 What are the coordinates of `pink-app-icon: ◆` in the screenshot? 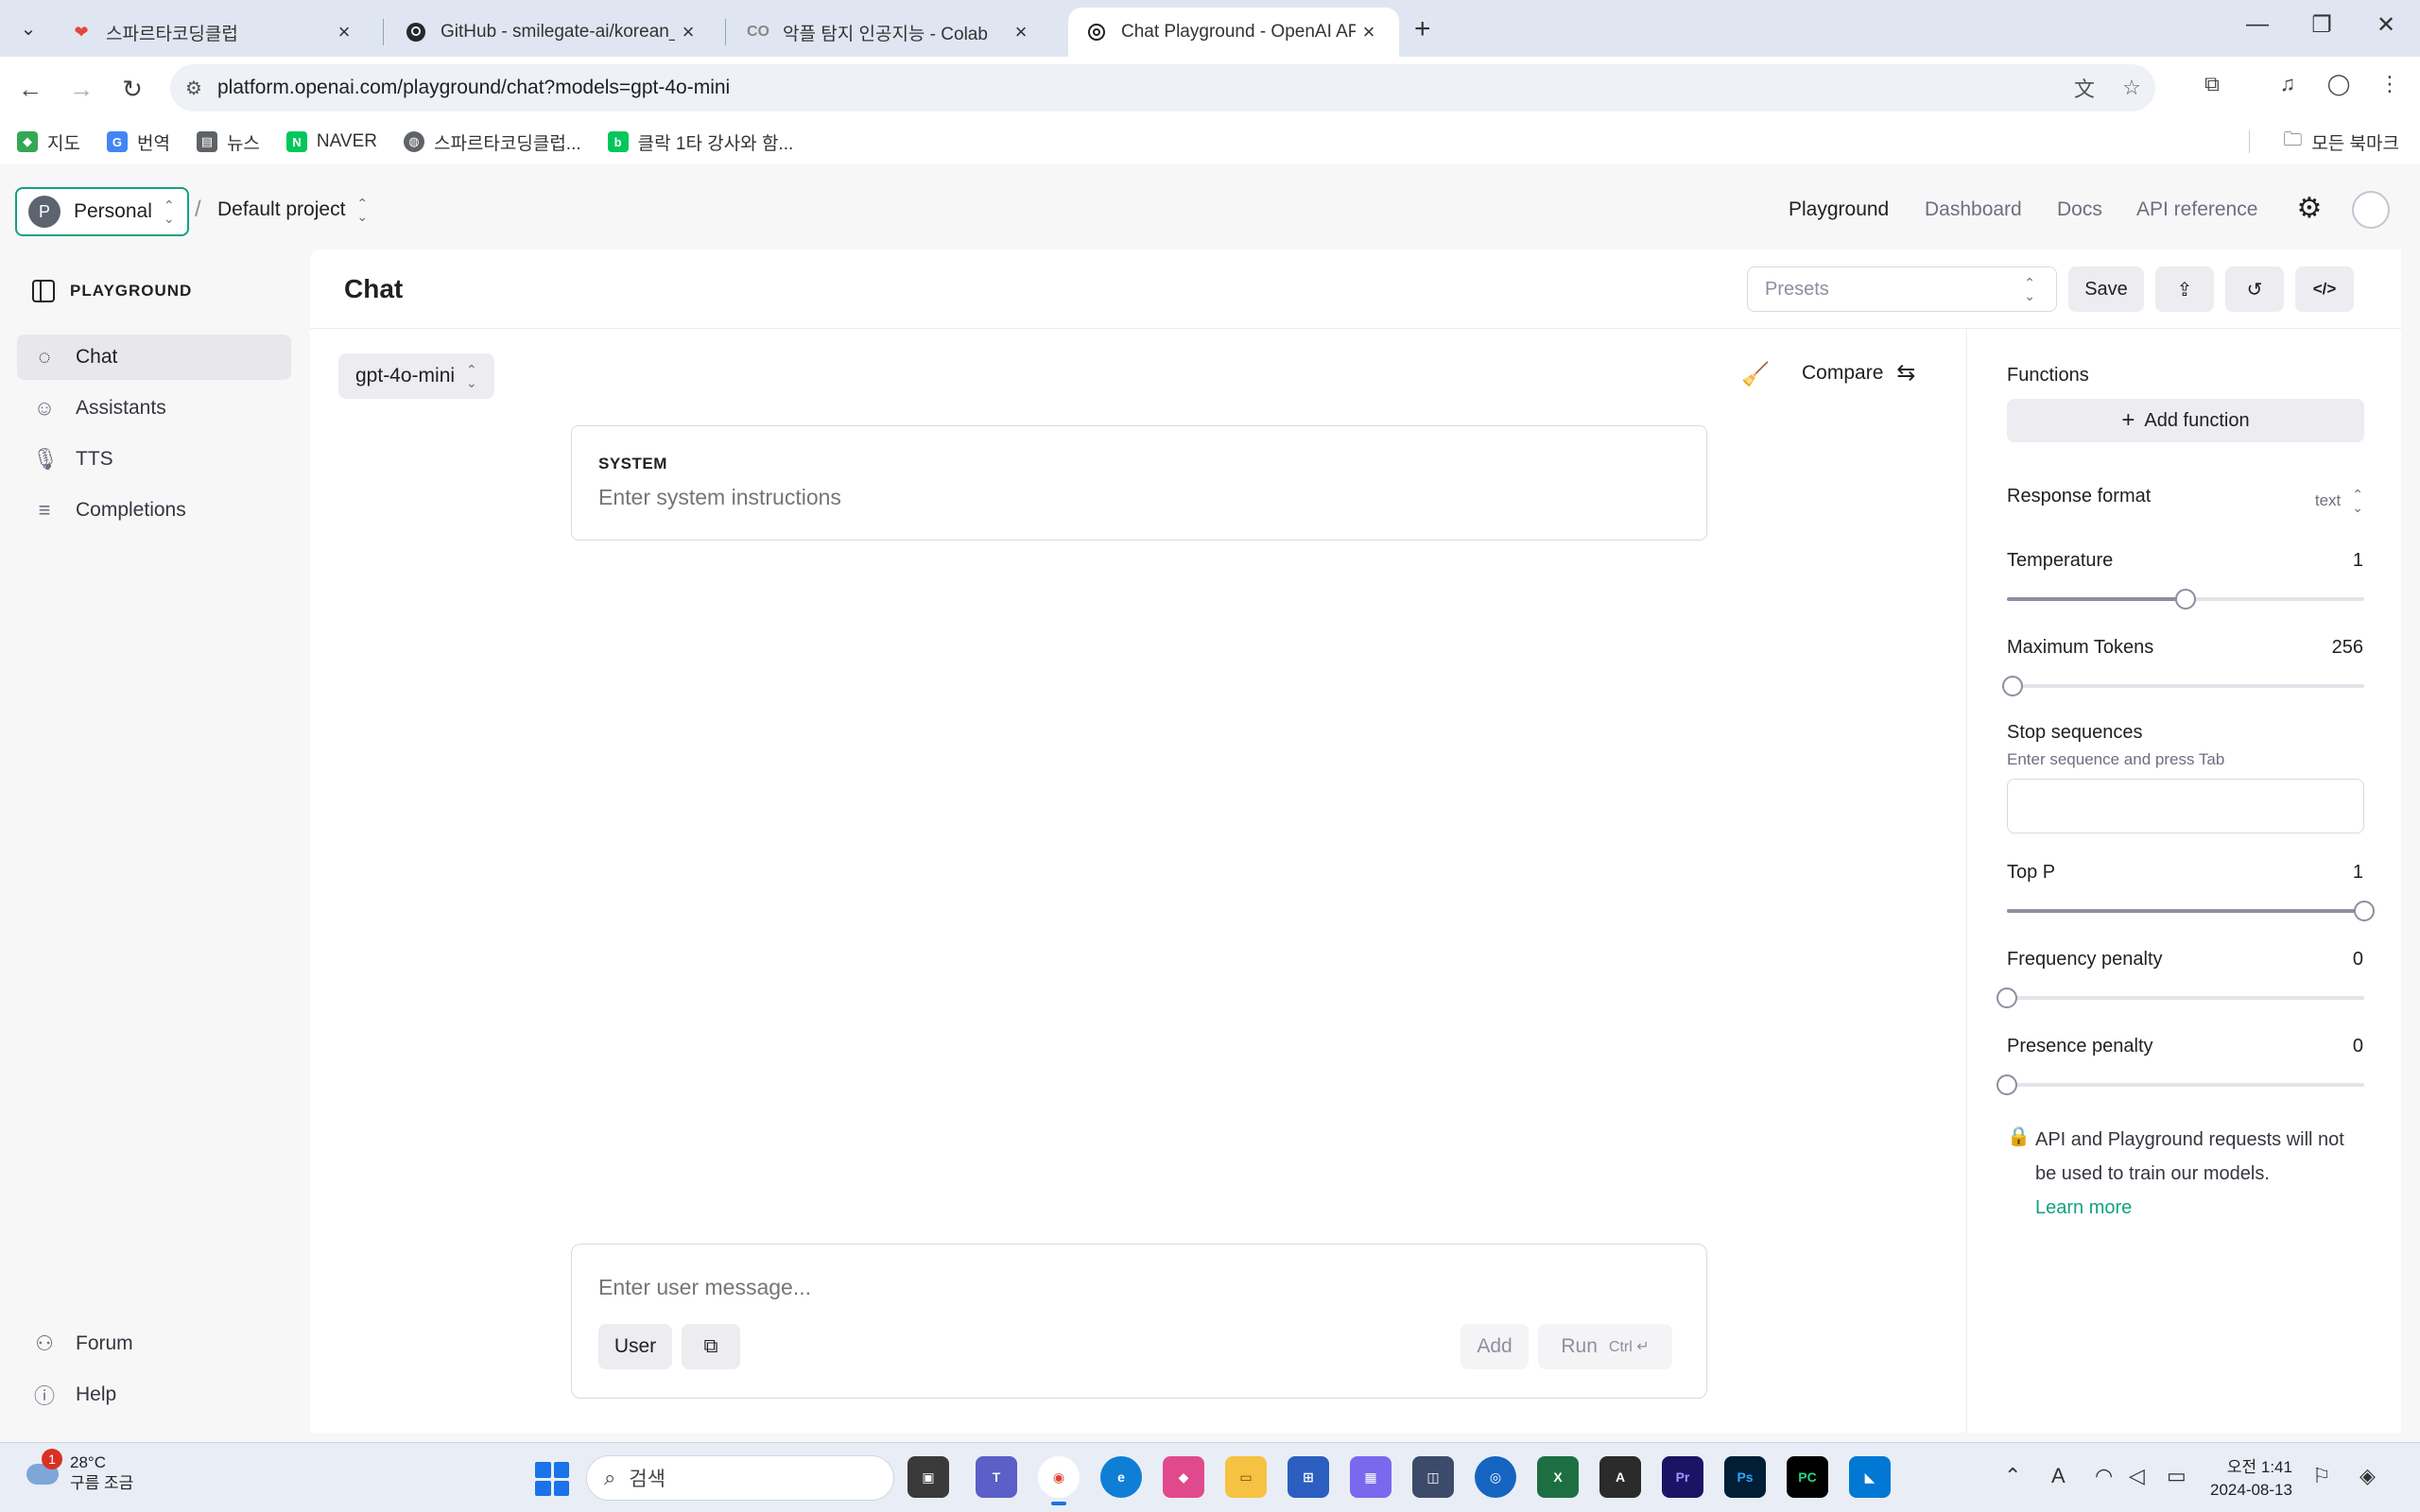 It's located at (1183, 1477).